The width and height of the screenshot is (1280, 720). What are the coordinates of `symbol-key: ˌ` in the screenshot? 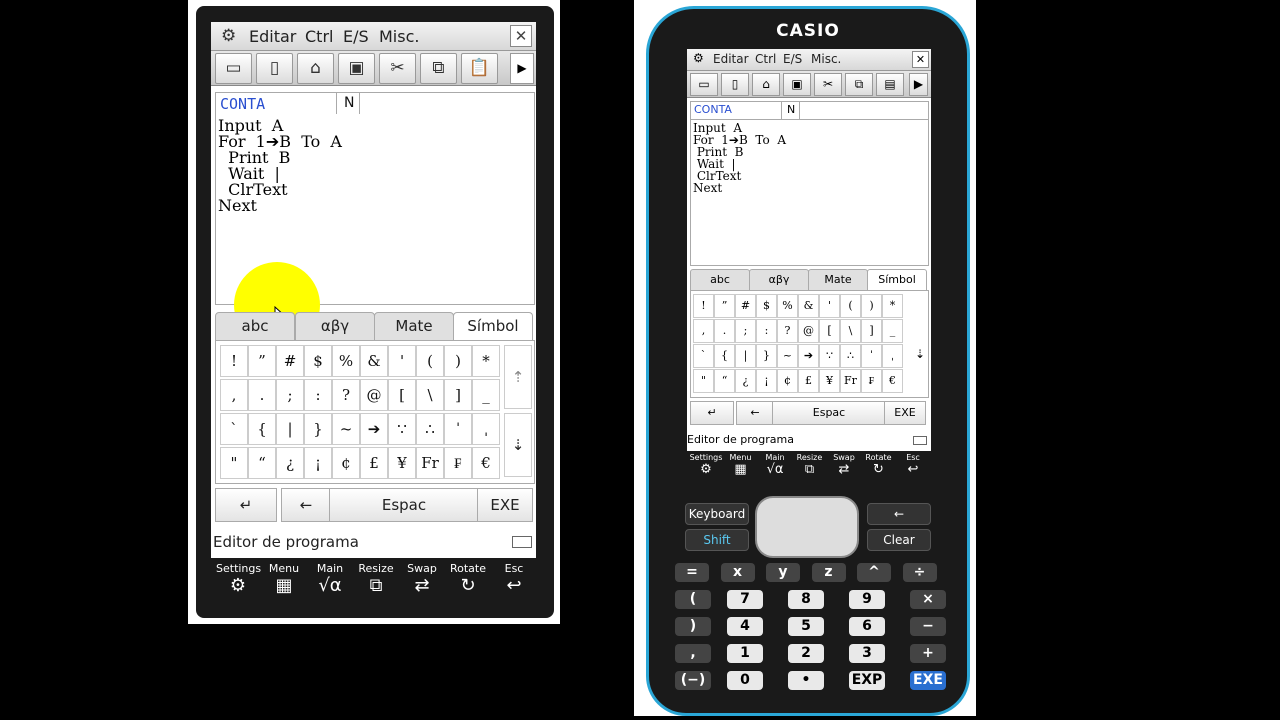 It's located at (486, 429).